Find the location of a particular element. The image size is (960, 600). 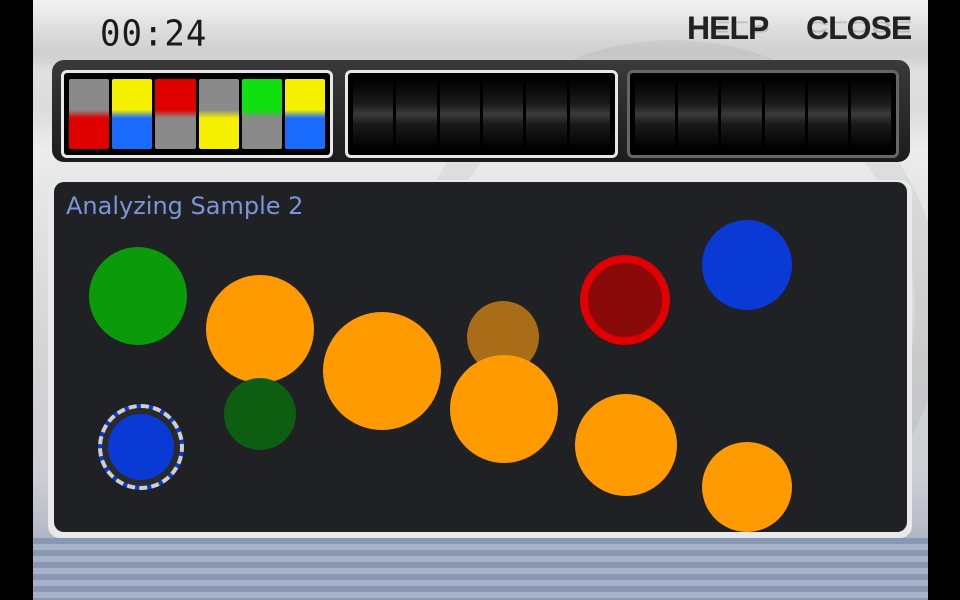

help-label: HELP is located at coordinates (728, 28).